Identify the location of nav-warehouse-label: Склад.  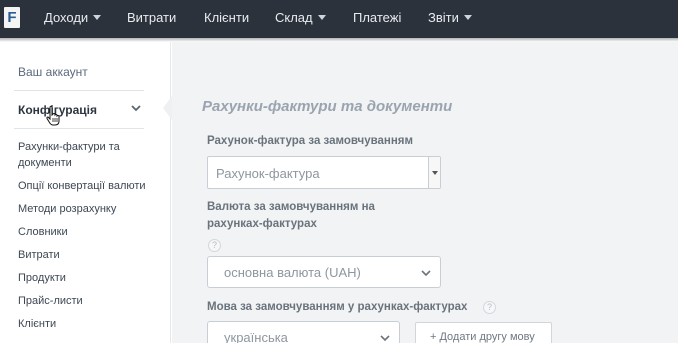
(294, 17).